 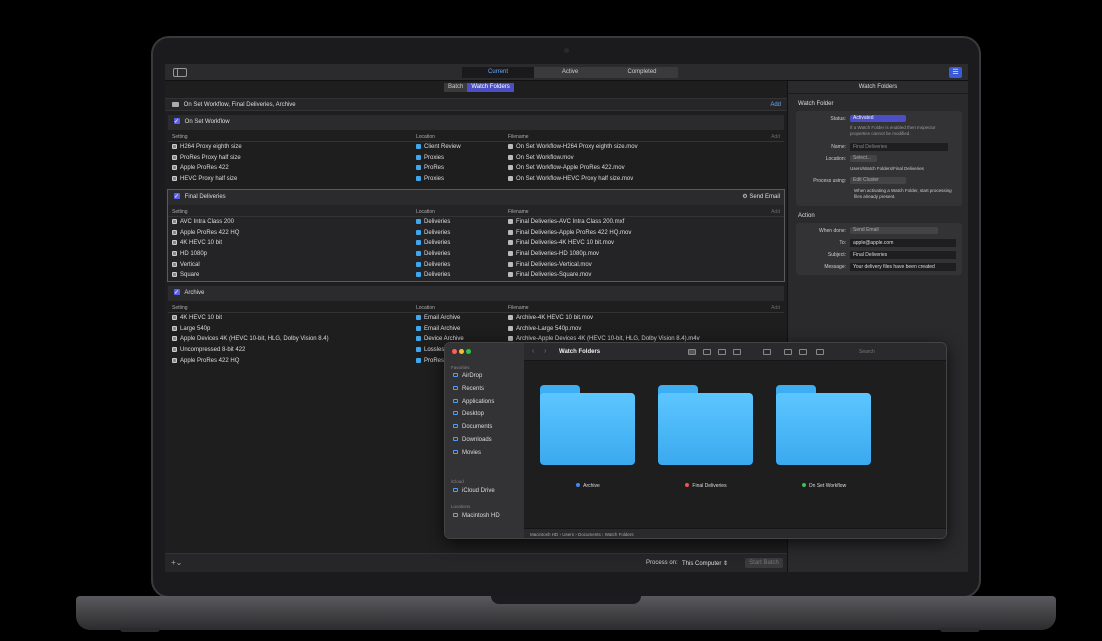 I want to click on sidebar-item-icloud-drive: iCloud Drive, so click(x=474, y=491).